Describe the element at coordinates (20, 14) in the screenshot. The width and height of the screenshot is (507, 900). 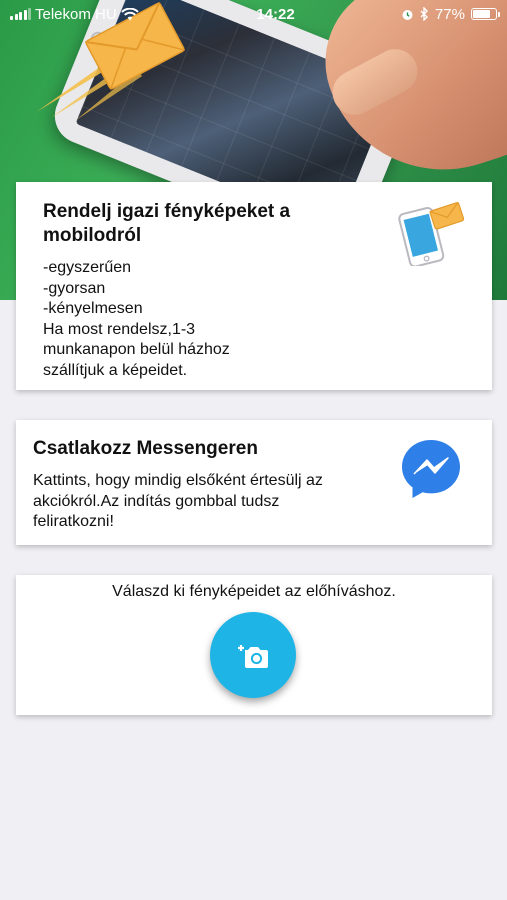
I see `signal-icon` at that location.